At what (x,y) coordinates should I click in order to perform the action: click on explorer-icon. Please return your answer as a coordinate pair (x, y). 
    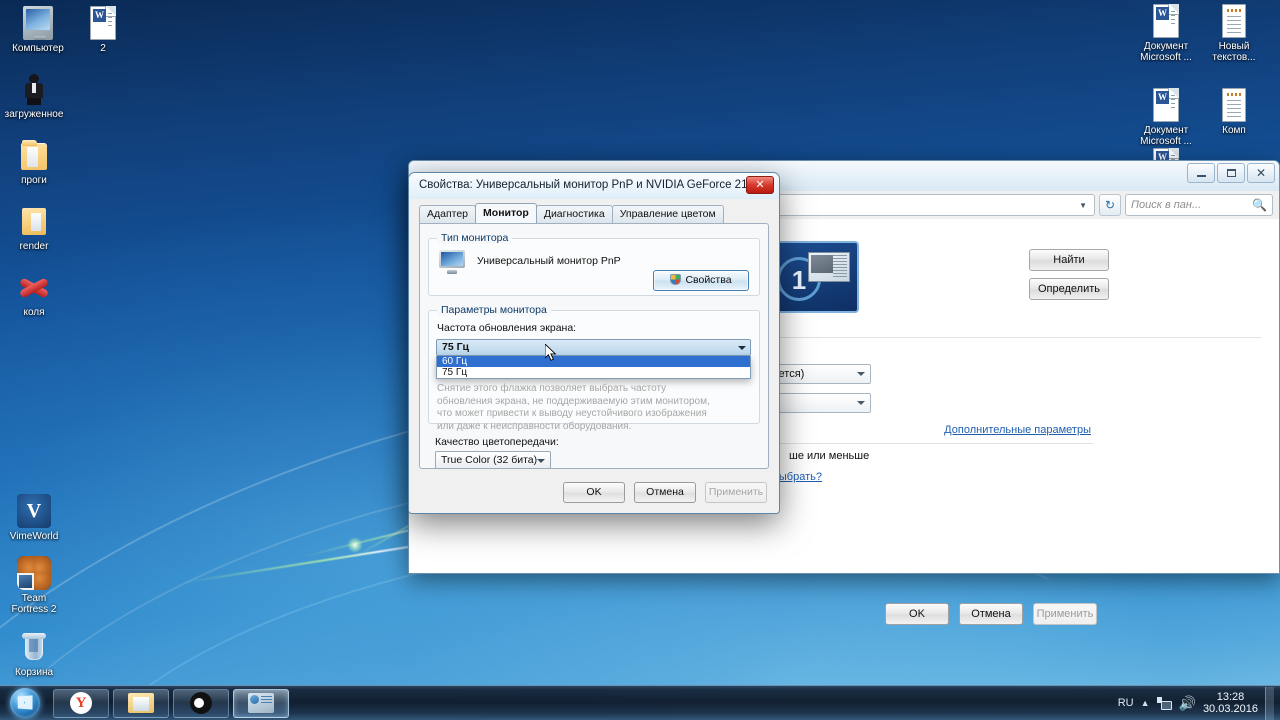
    Looking at the image, I should click on (141, 703).